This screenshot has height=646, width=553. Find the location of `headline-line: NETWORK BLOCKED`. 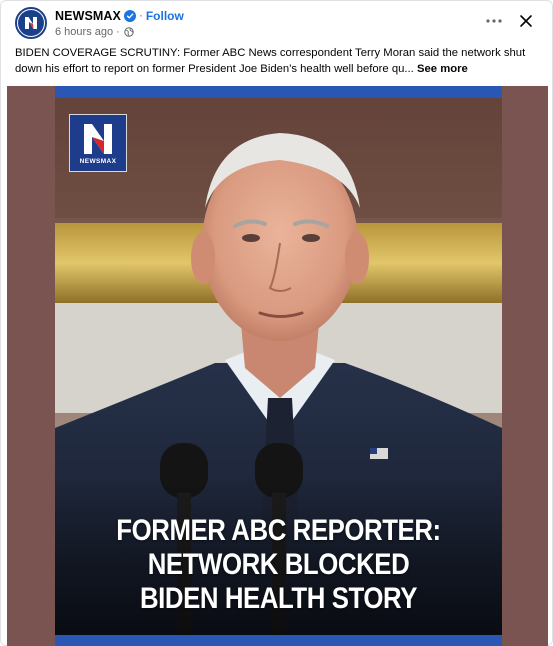

headline-line: NETWORK BLOCKED is located at coordinates (278, 564).